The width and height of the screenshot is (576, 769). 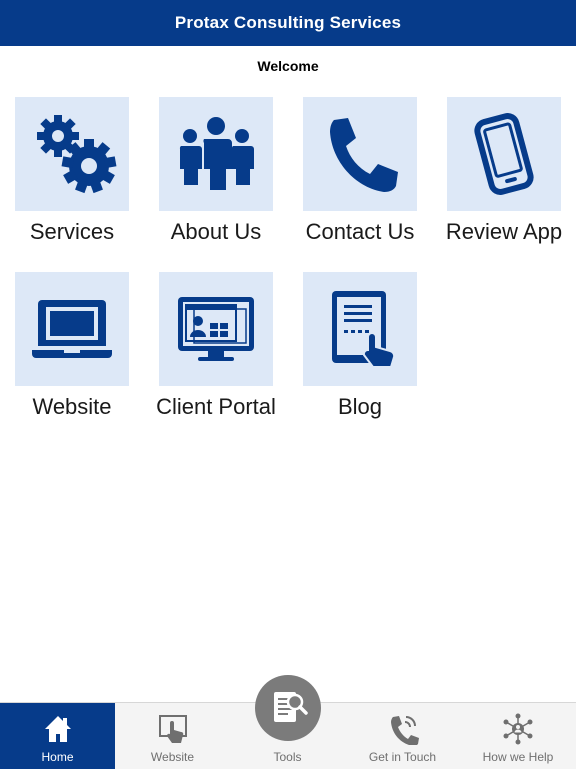 I want to click on tab-how-we-help: How we Help, so click(x=518, y=736).